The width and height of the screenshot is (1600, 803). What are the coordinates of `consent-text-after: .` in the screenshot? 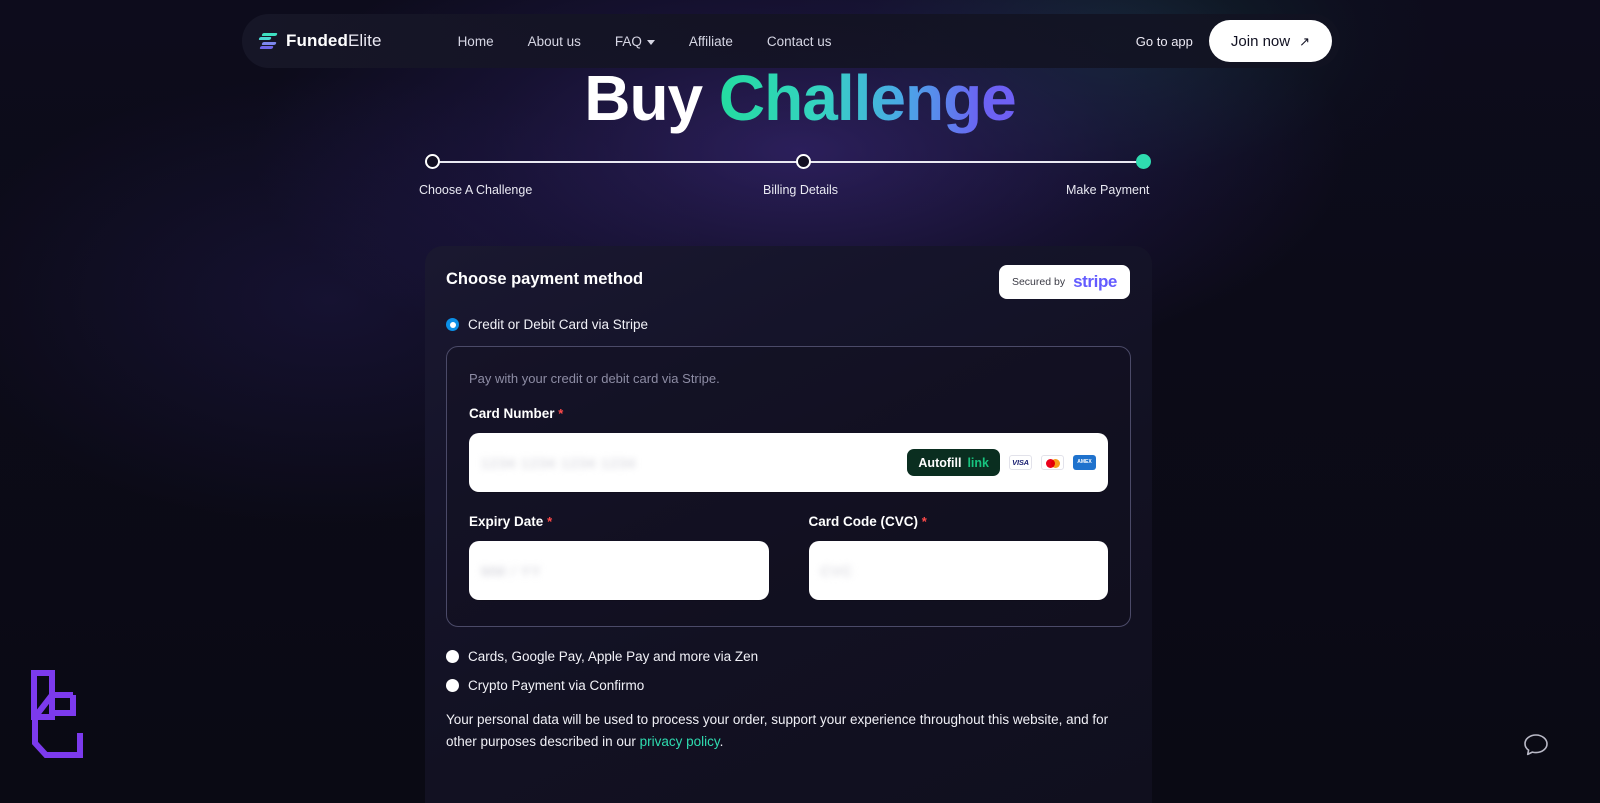 It's located at (721, 741).